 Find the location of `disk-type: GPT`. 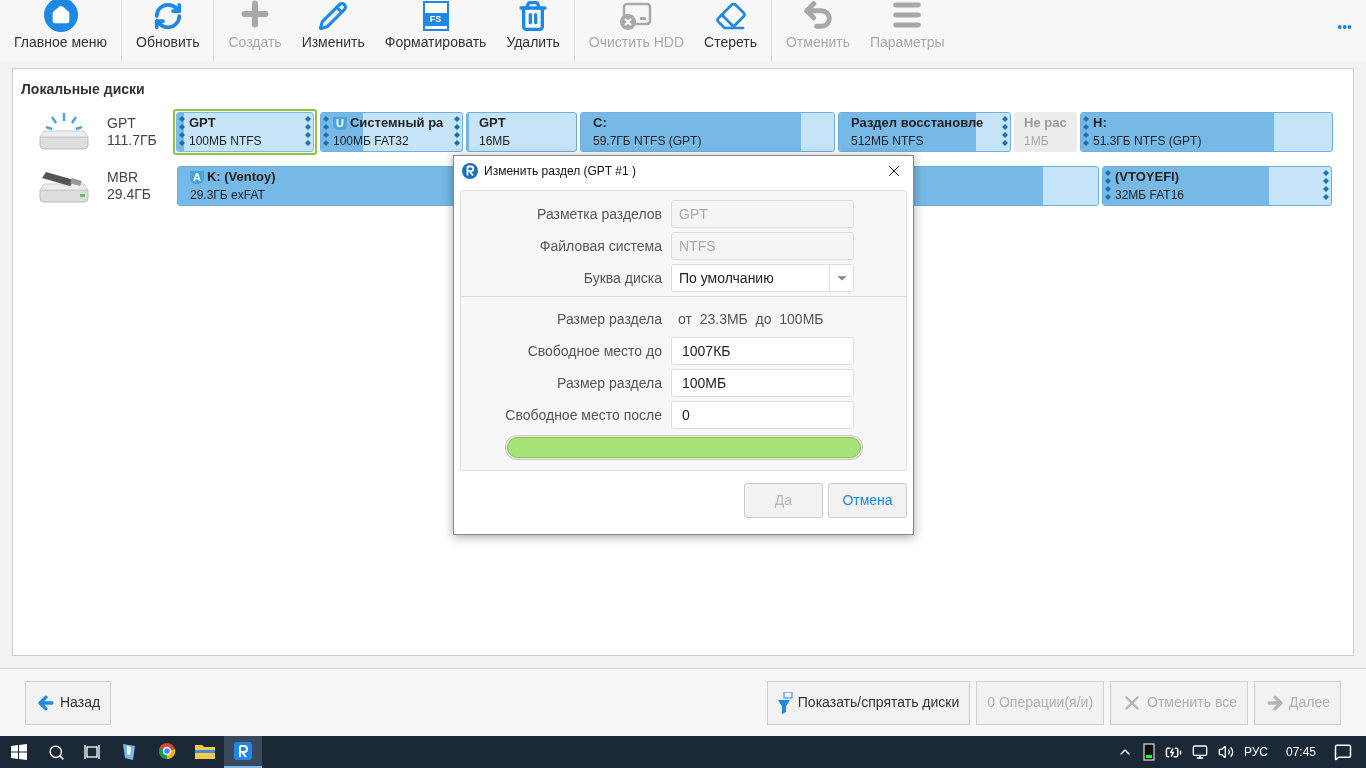

disk-type: GPT is located at coordinates (122, 123).